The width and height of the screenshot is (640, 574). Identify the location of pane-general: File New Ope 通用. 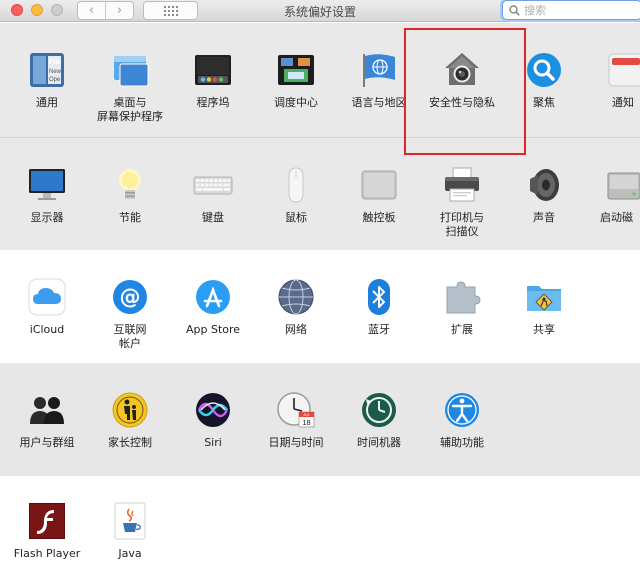
(47, 80).